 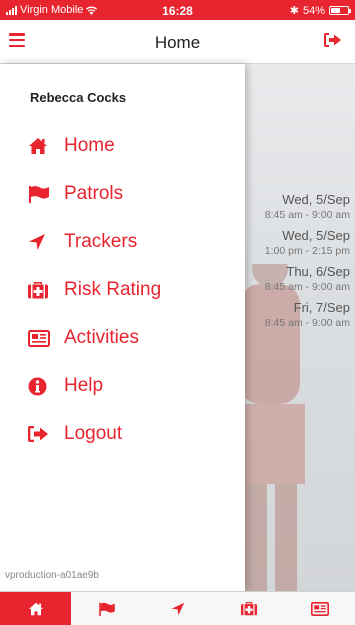 I want to click on drawer-item-logout: Logout, so click(x=94, y=434).